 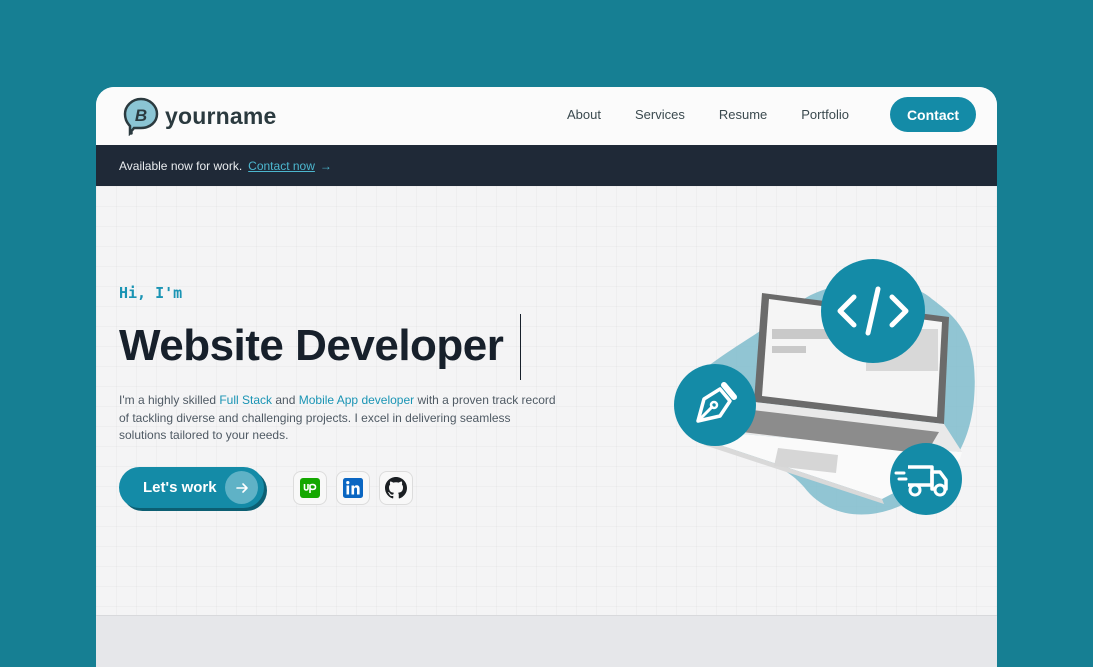 I want to click on linkedin-link, so click(x=353, y=488).